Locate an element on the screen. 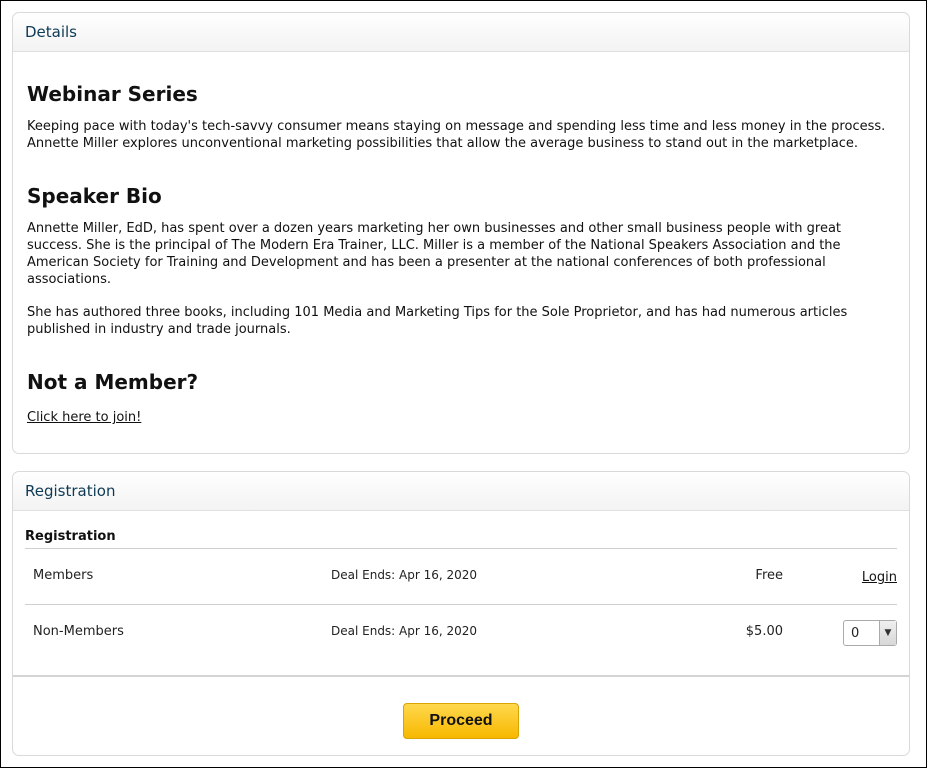 The height and width of the screenshot is (768, 927). ticket-name: Members is located at coordinates (63, 575).